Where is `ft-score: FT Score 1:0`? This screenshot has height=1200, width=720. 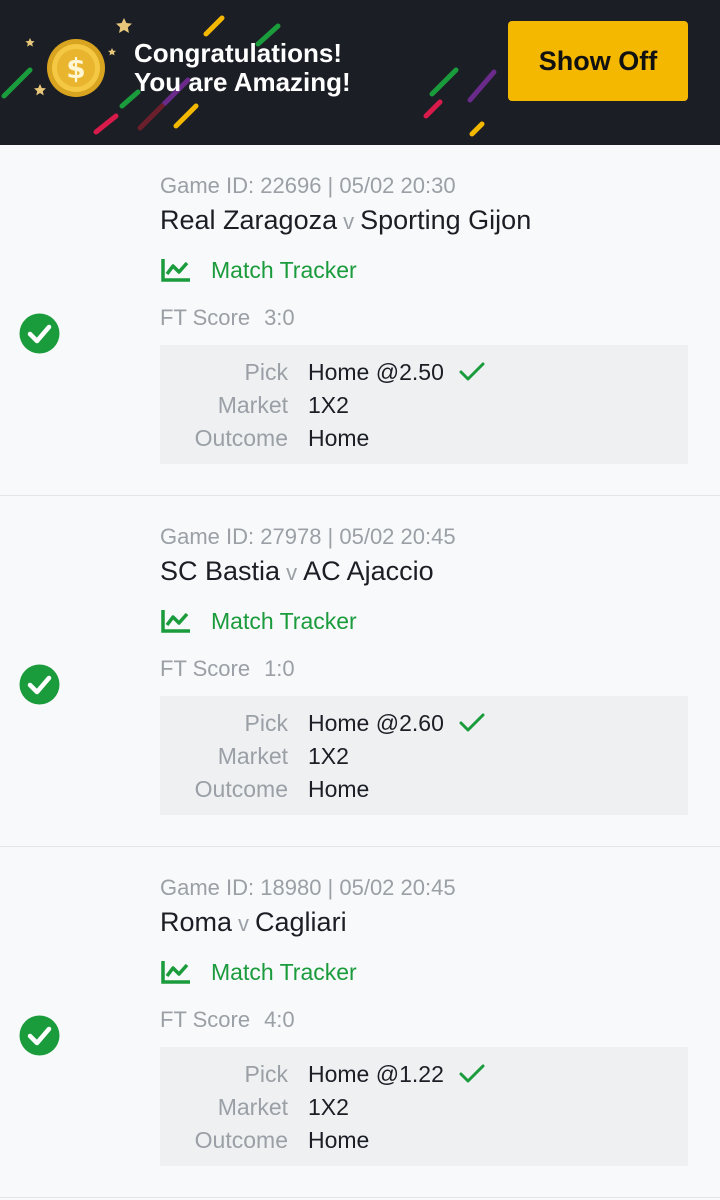 ft-score: FT Score 1:0 is located at coordinates (227, 669).